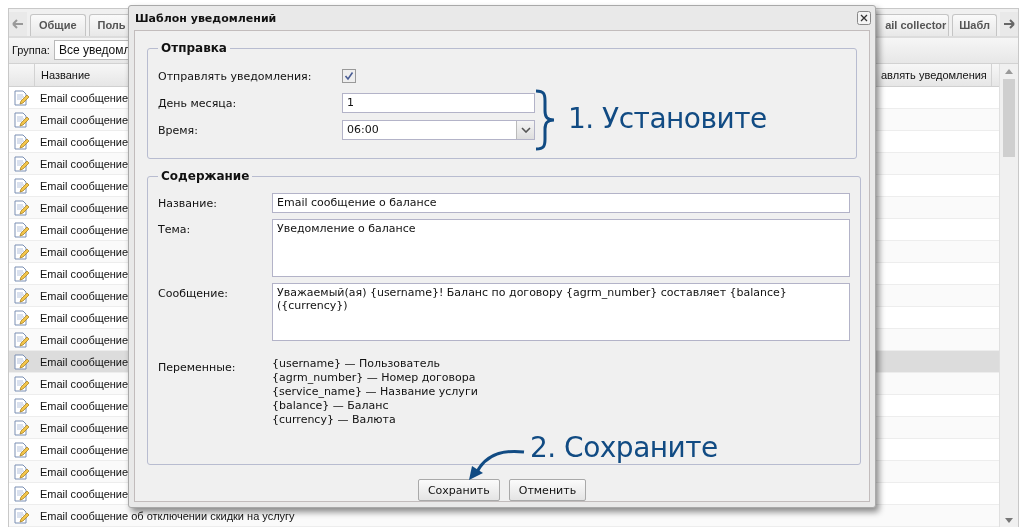  What do you see at coordinates (235, 76) in the screenshot?
I see `field-label: Отправлять уведомления:` at bounding box center [235, 76].